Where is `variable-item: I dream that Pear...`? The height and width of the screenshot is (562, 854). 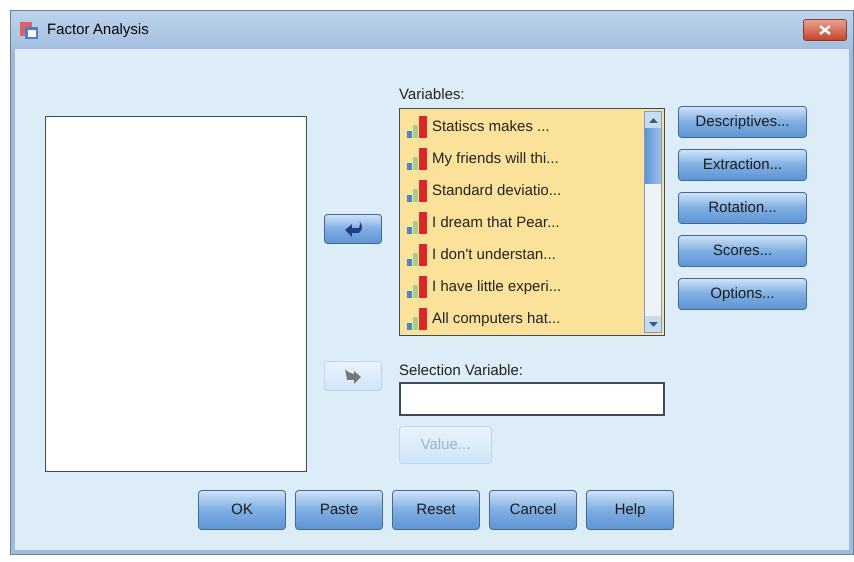
variable-item: I dream that Pear... is located at coordinates (496, 223).